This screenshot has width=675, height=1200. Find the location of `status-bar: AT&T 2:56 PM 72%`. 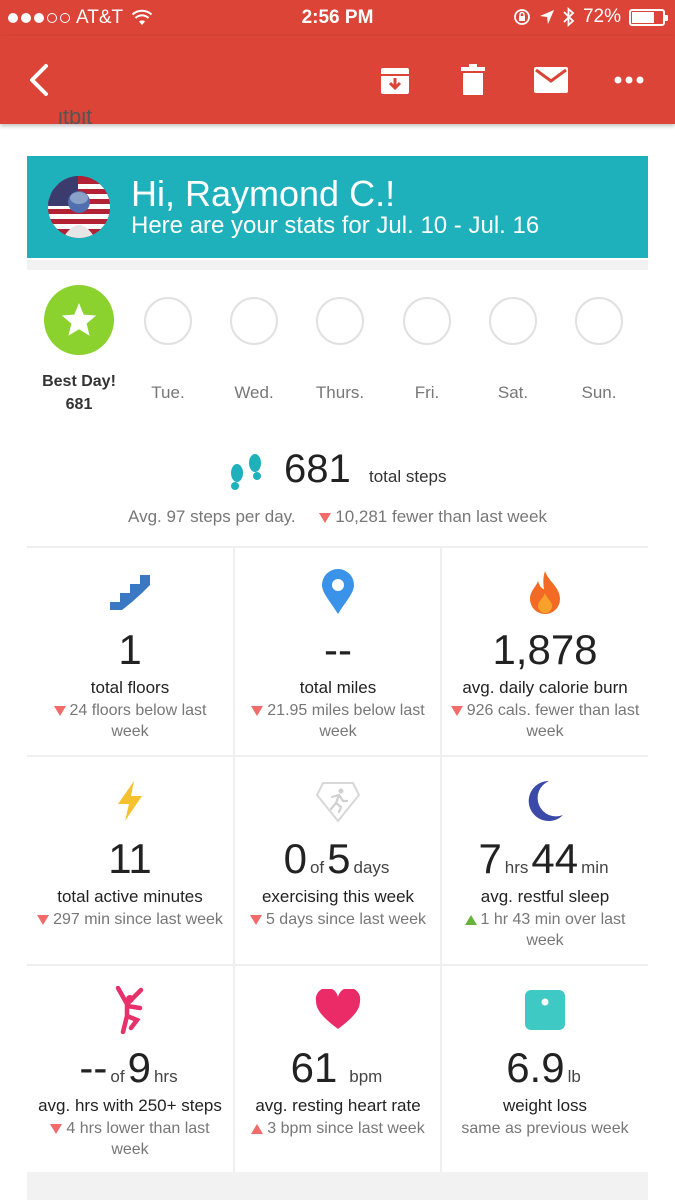

status-bar: AT&T 2:56 PM 72% is located at coordinates (337, 18).